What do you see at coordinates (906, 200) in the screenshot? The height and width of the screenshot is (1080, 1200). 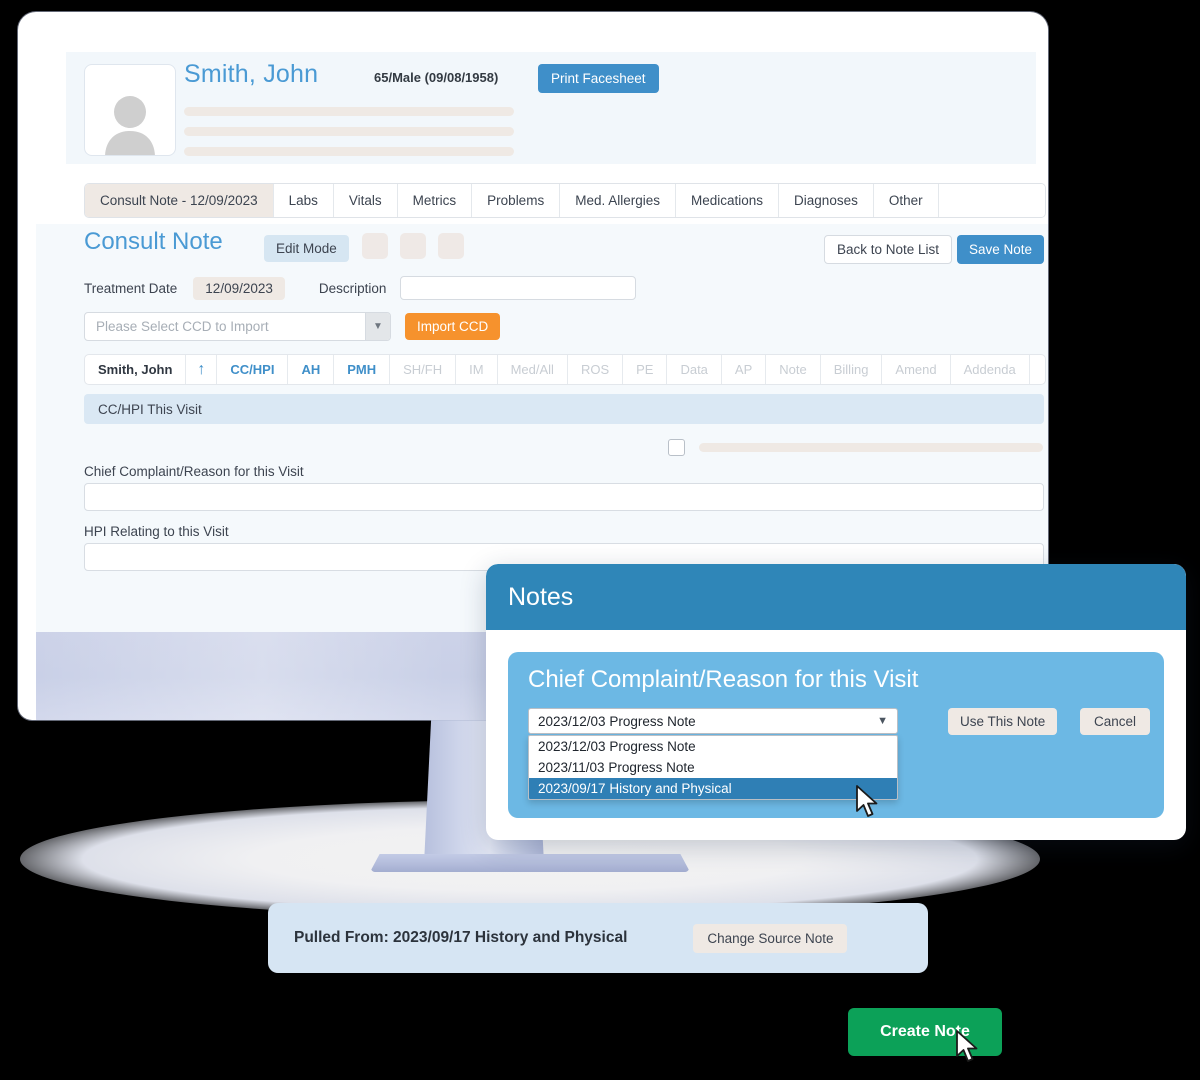 I see `tab-other: Other` at bounding box center [906, 200].